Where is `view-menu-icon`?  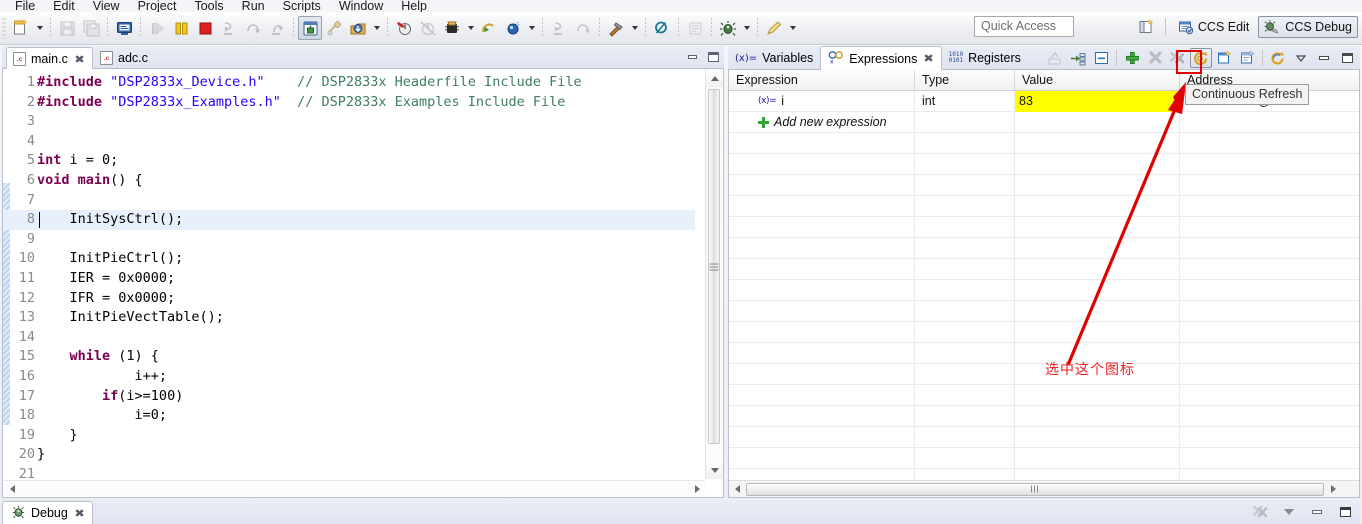 view-menu-icon is located at coordinates (1301, 58).